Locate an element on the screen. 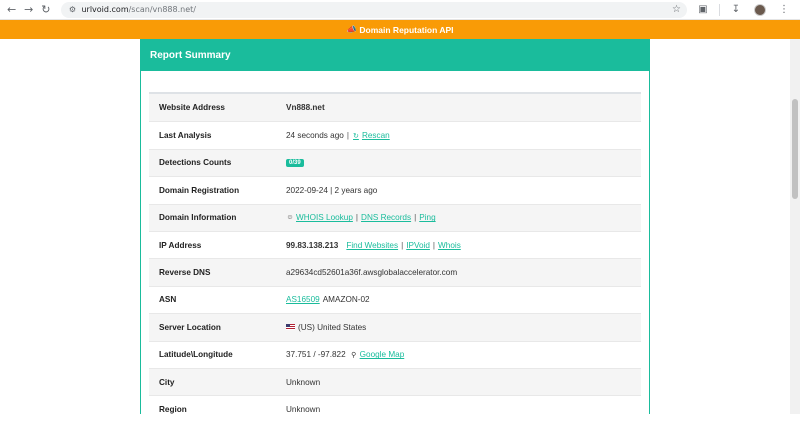 The width and height of the screenshot is (800, 423). profile-avatar is located at coordinates (760, 10).